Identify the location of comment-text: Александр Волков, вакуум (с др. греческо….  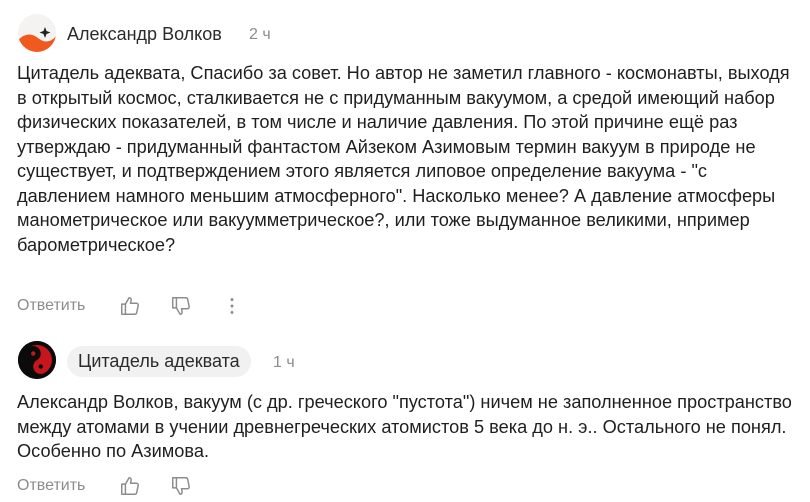
(404, 426).